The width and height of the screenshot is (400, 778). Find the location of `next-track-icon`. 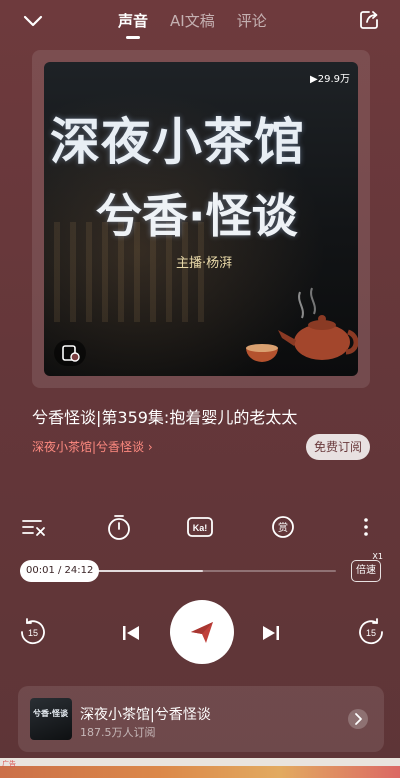

next-track-icon is located at coordinates (271, 633).